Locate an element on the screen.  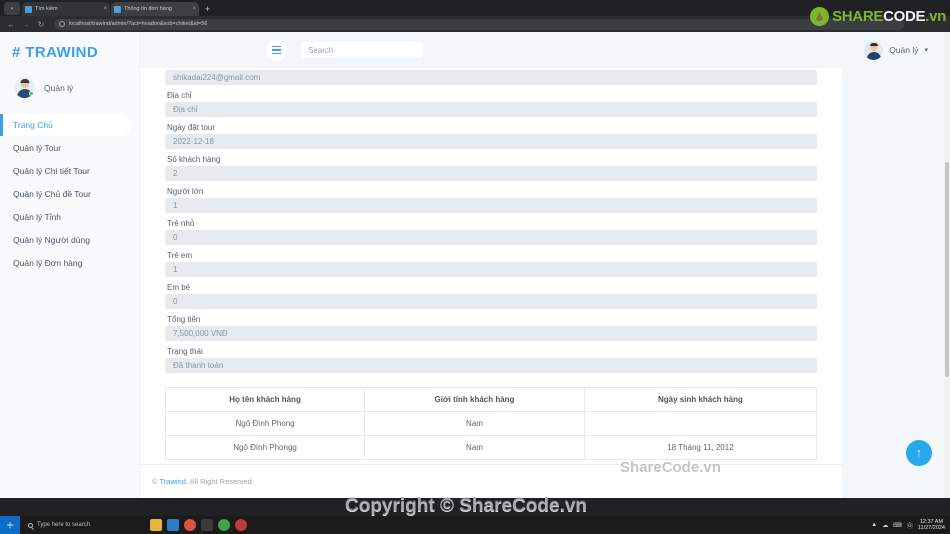
sharecode-logo: SHARECODE.vn is located at coordinates (878, 16).